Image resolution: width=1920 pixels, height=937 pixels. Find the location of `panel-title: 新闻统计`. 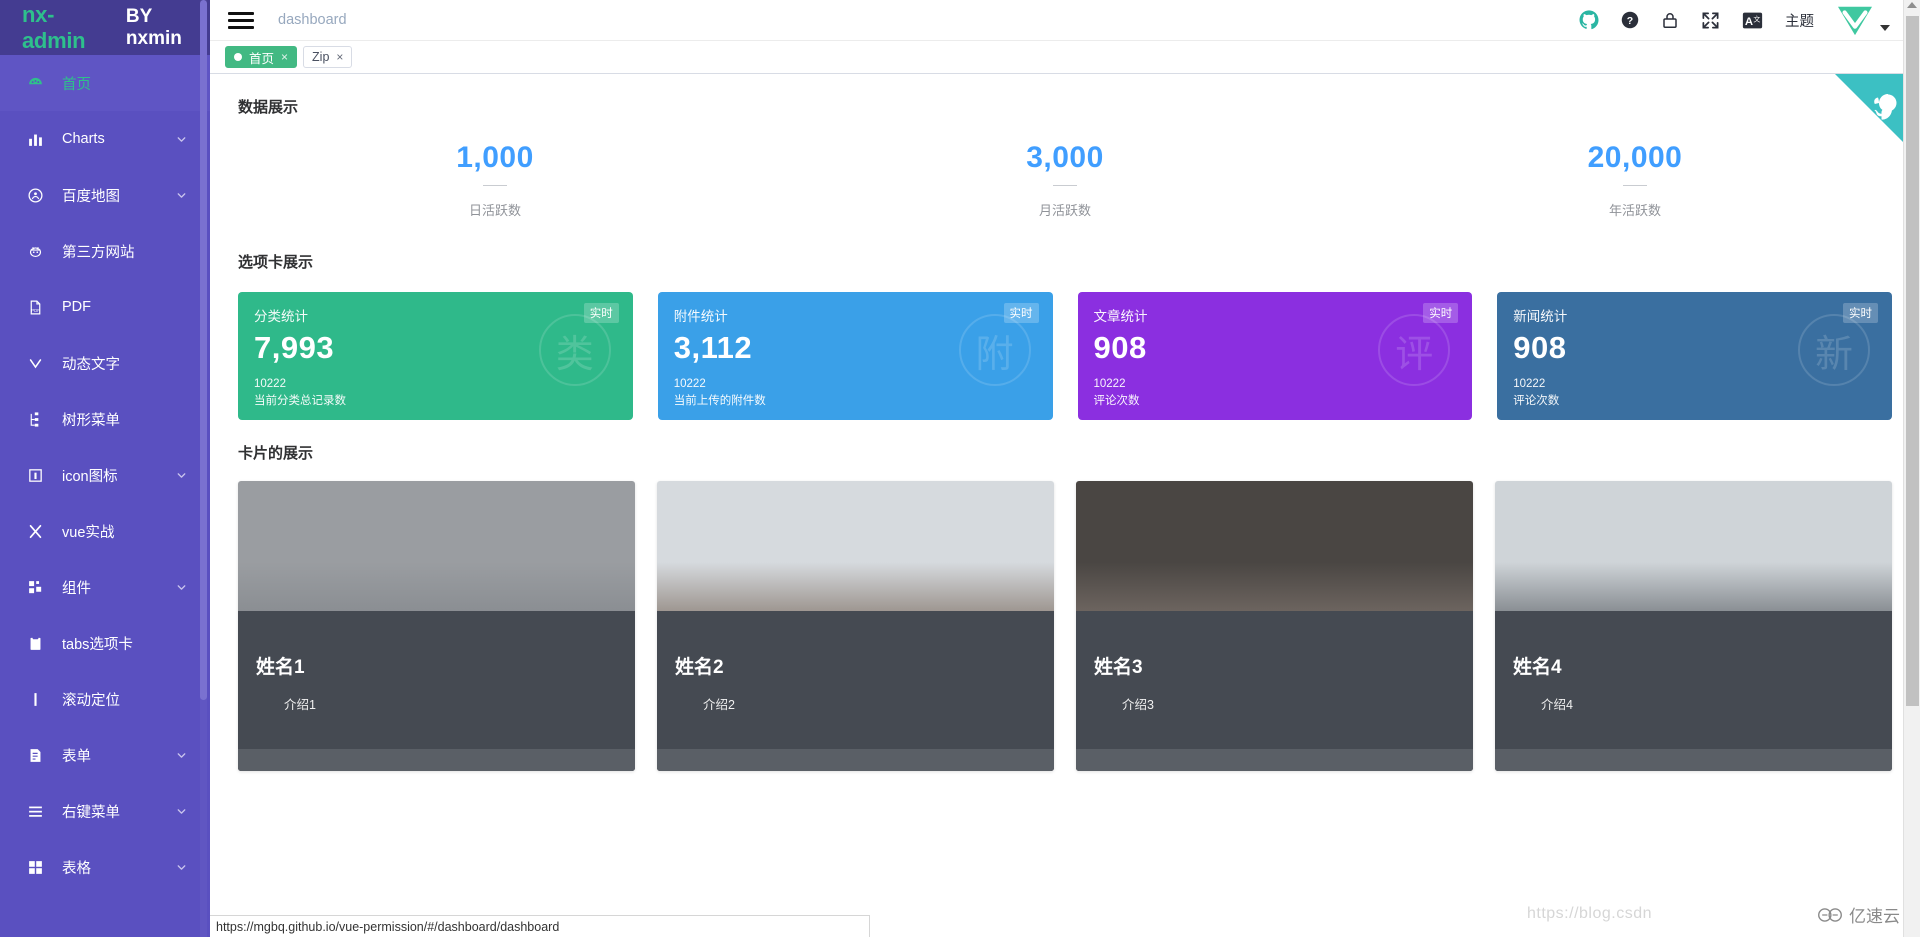

panel-title: 新闻统计 is located at coordinates (1540, 316).